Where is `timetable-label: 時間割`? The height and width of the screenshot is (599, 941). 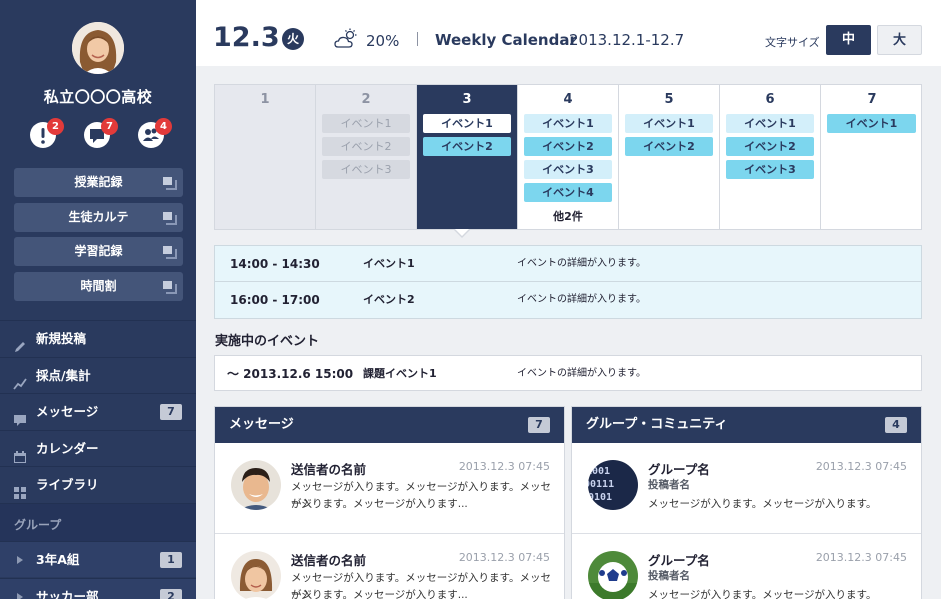
timetable-label: 時間割 is located at coordinates (98, 286).